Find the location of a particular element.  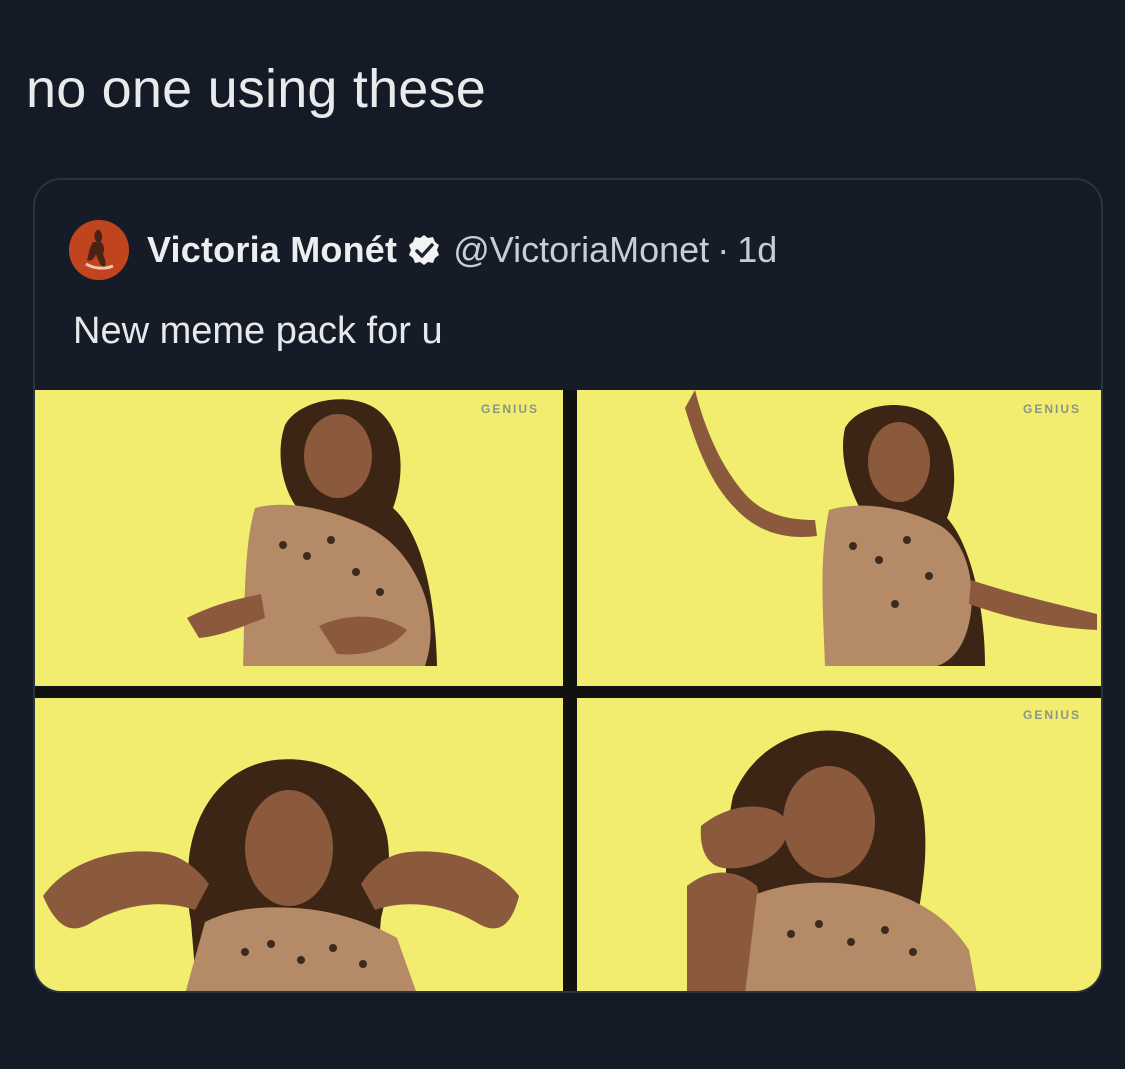

tweet-age: 1d is located at coordinates (757, 250).